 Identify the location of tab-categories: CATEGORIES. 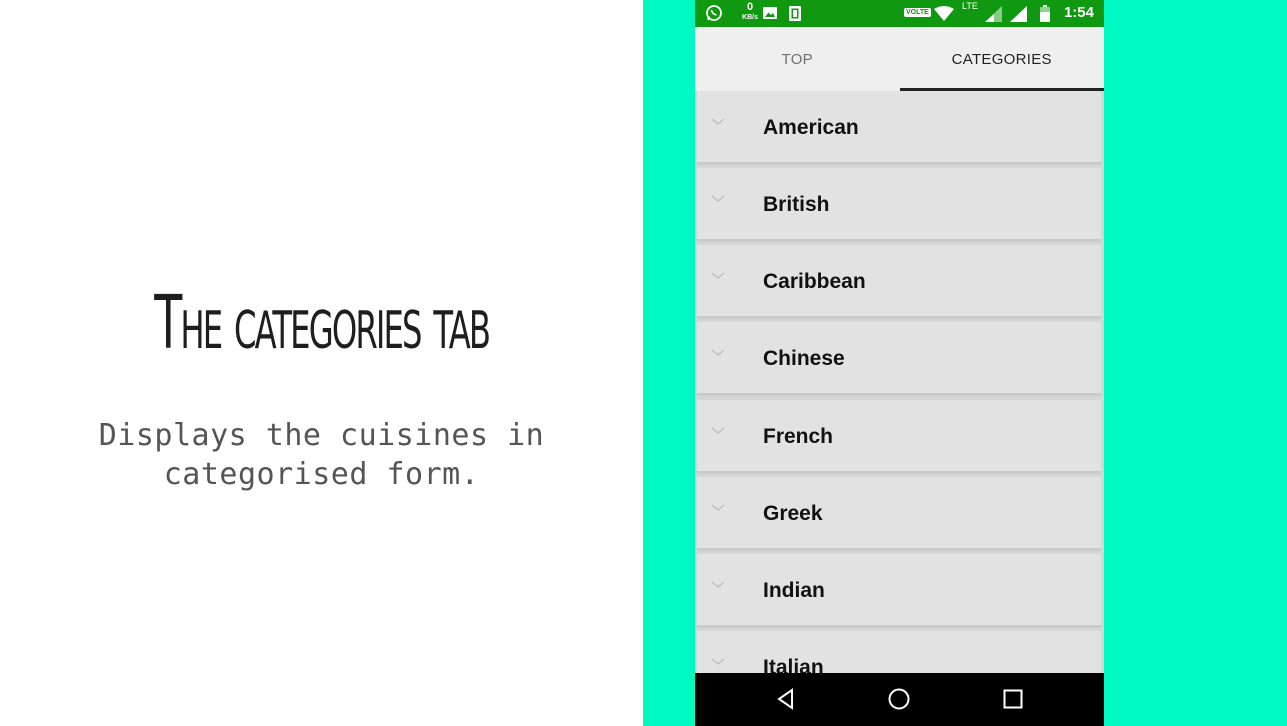
(1002, 59).